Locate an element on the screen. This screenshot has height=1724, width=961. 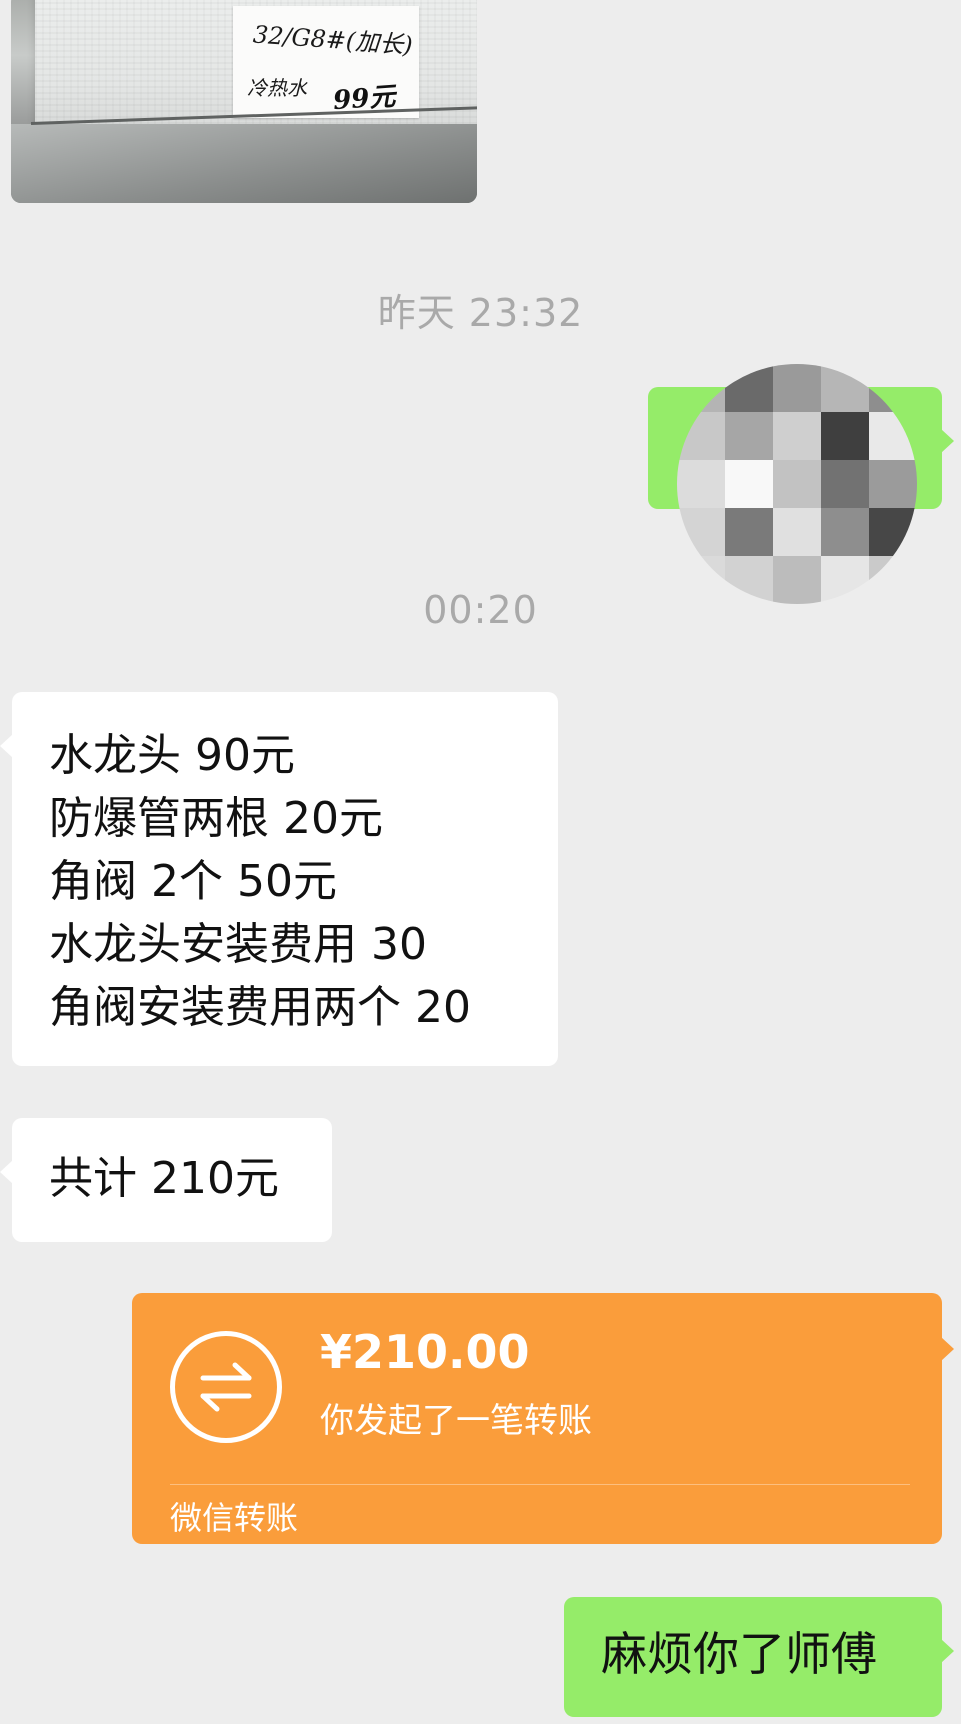
photo-message: 32/G8#(加长) 冷热水 99元 is located at coordinates (244, 101).